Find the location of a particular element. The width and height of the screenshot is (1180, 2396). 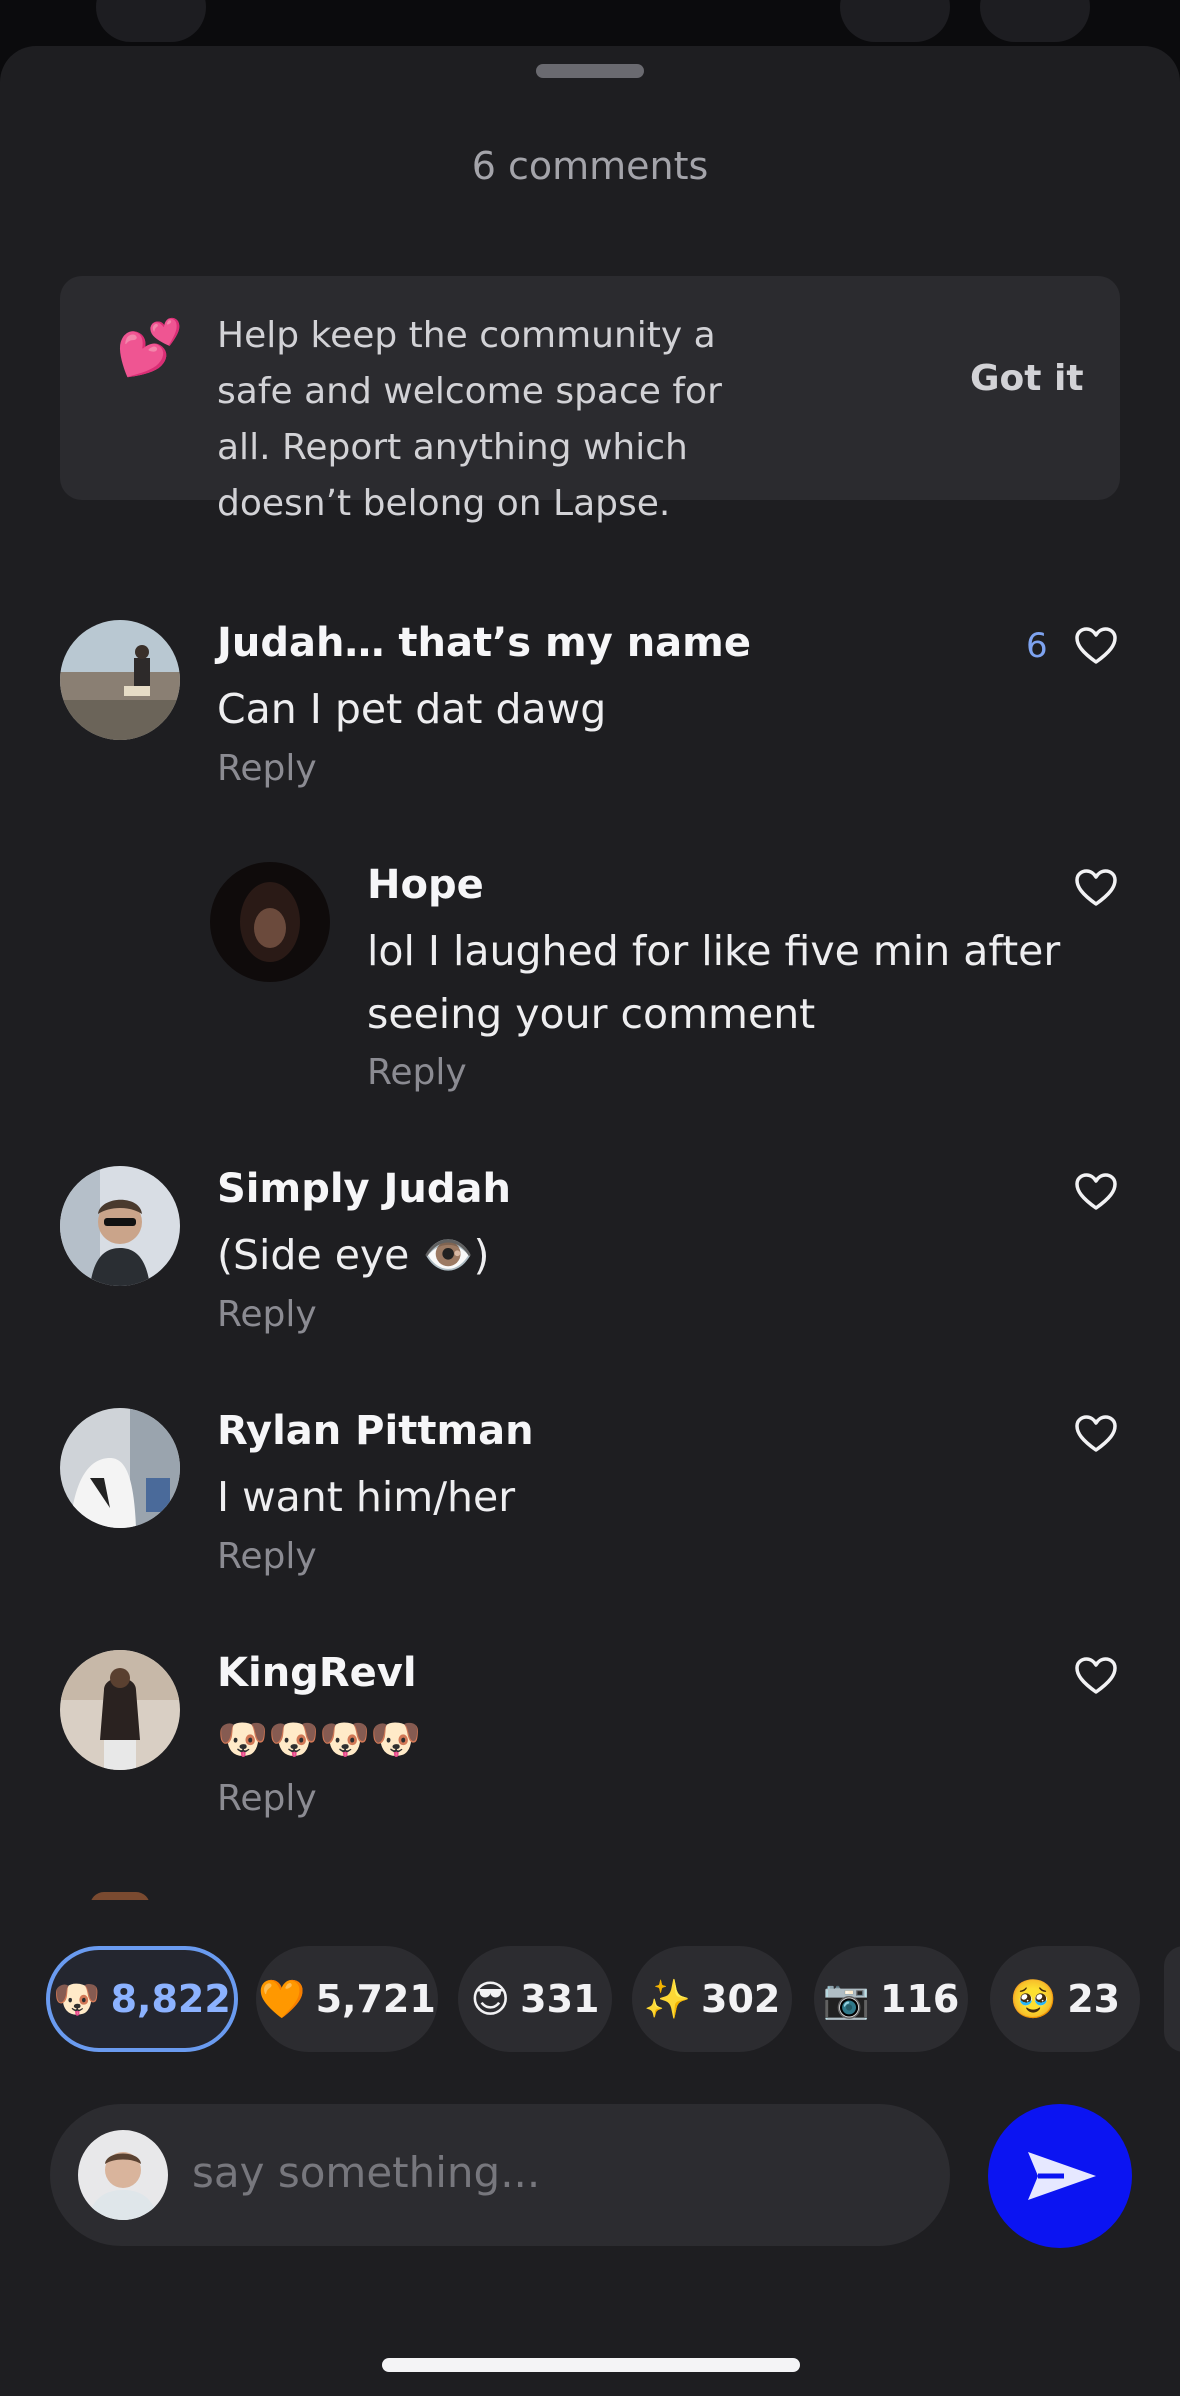

reaction-orange-heart: 🧡 5,721 is located at coordinates (347, 1999).